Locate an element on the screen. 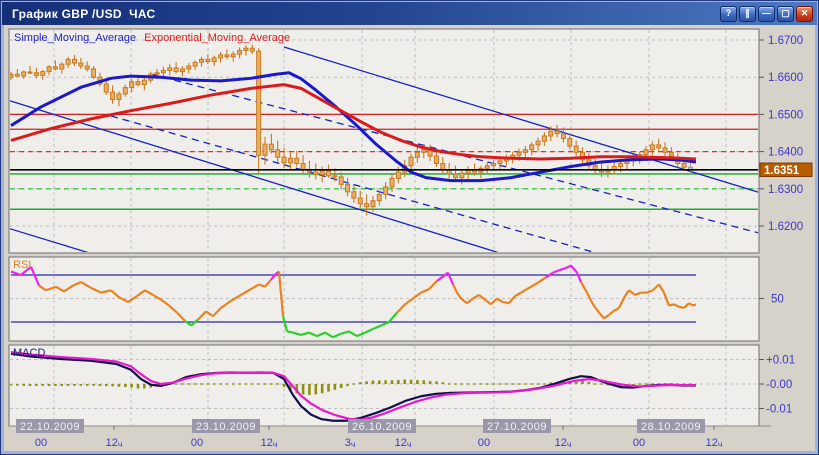 Image resolution: width=819 pixels, height=455 pixels. price-axis-label: 1.6400 is located at coordinates (785, 153).